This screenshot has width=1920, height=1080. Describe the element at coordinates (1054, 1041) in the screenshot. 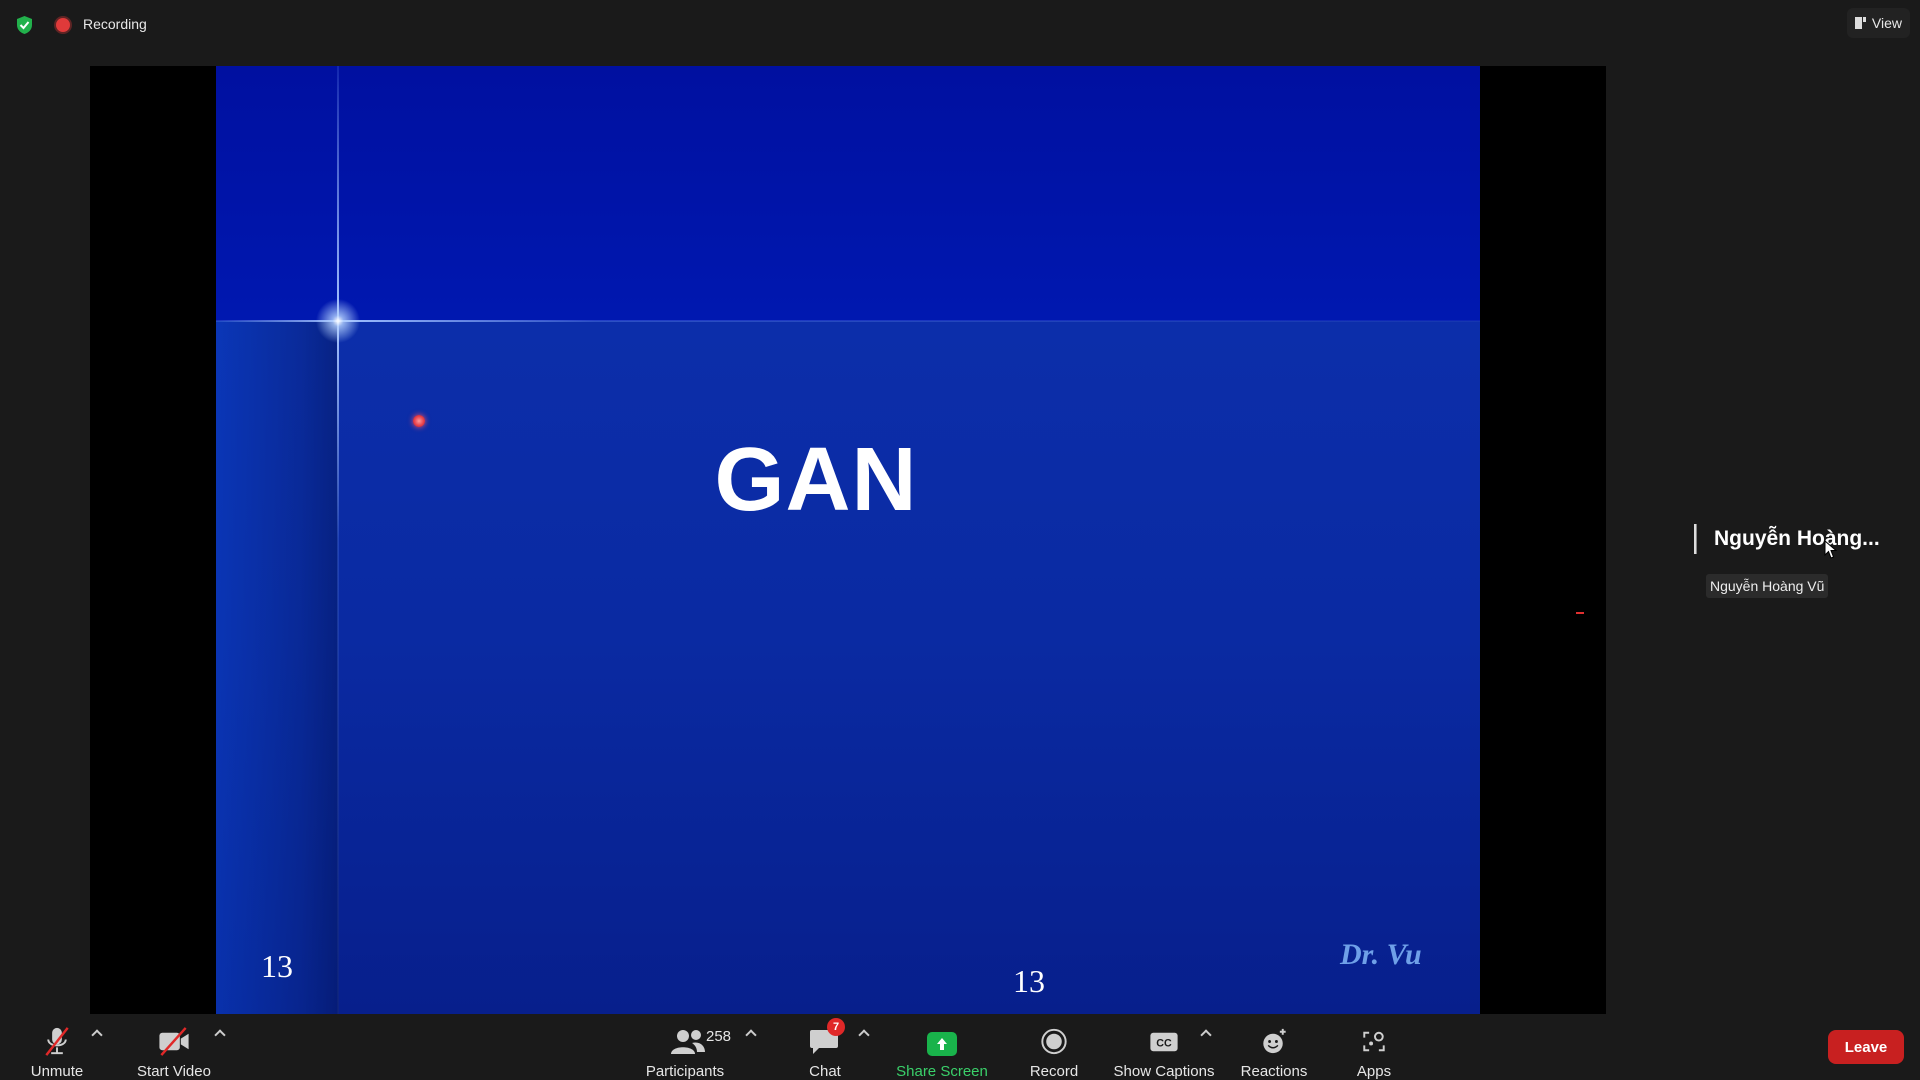

I see `record-icon` at that location.